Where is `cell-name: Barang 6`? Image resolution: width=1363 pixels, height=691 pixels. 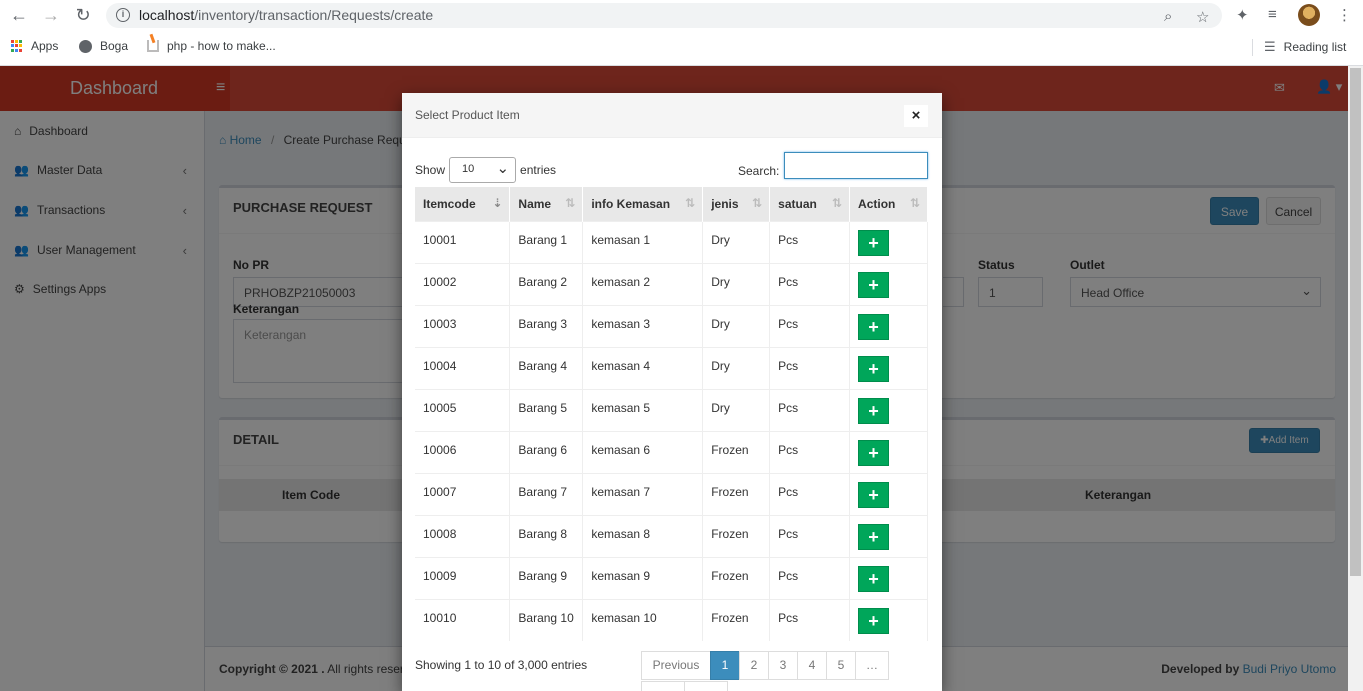
cell-name: Barang 6 is located at coordinates (546, 451).